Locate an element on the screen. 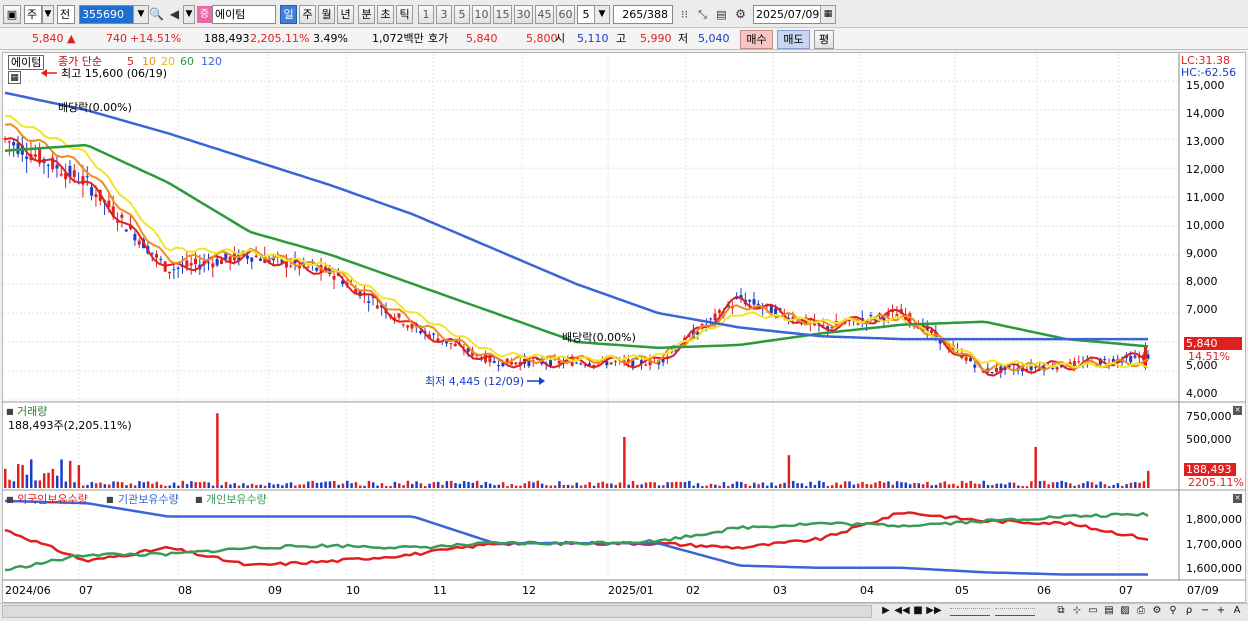 This screenshot has width=1248, height=621. zoom-track is located at coordinates (970, 612).